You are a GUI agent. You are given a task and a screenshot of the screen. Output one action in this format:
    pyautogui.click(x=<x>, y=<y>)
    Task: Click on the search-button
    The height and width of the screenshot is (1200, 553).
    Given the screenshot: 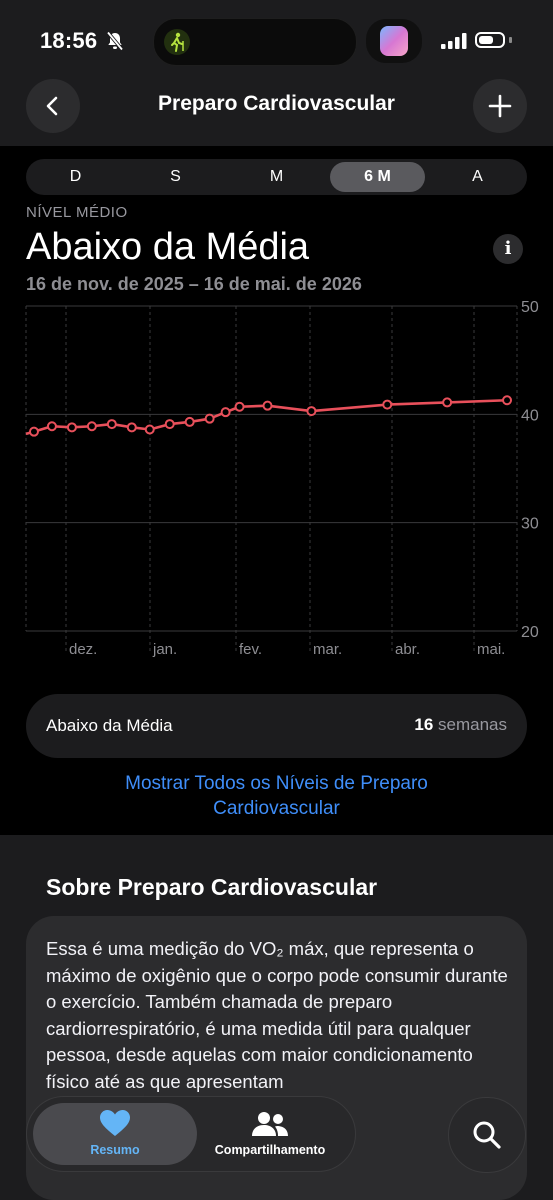 What is the action you would take?
    pyautogui.click(x=487, y=1135)
    